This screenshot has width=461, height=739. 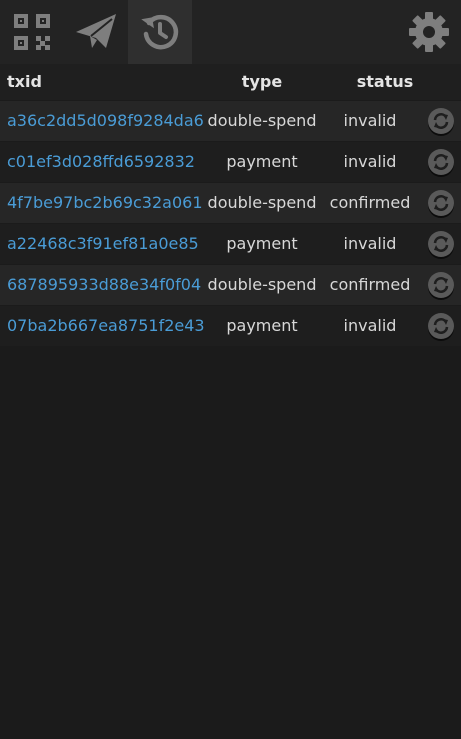 I want to click on history-button, so click(x=160, y=32).